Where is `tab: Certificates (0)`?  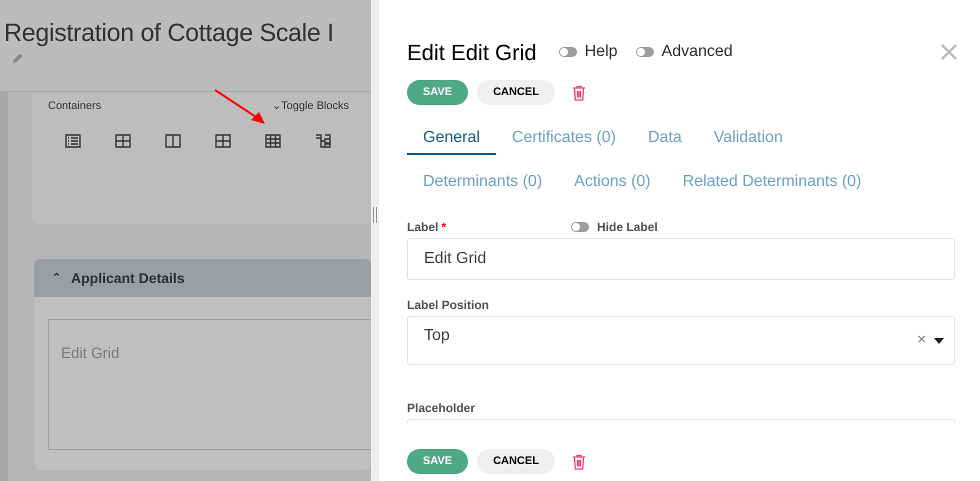
tab: Certificates (0) is located at coordinates (564, 139).